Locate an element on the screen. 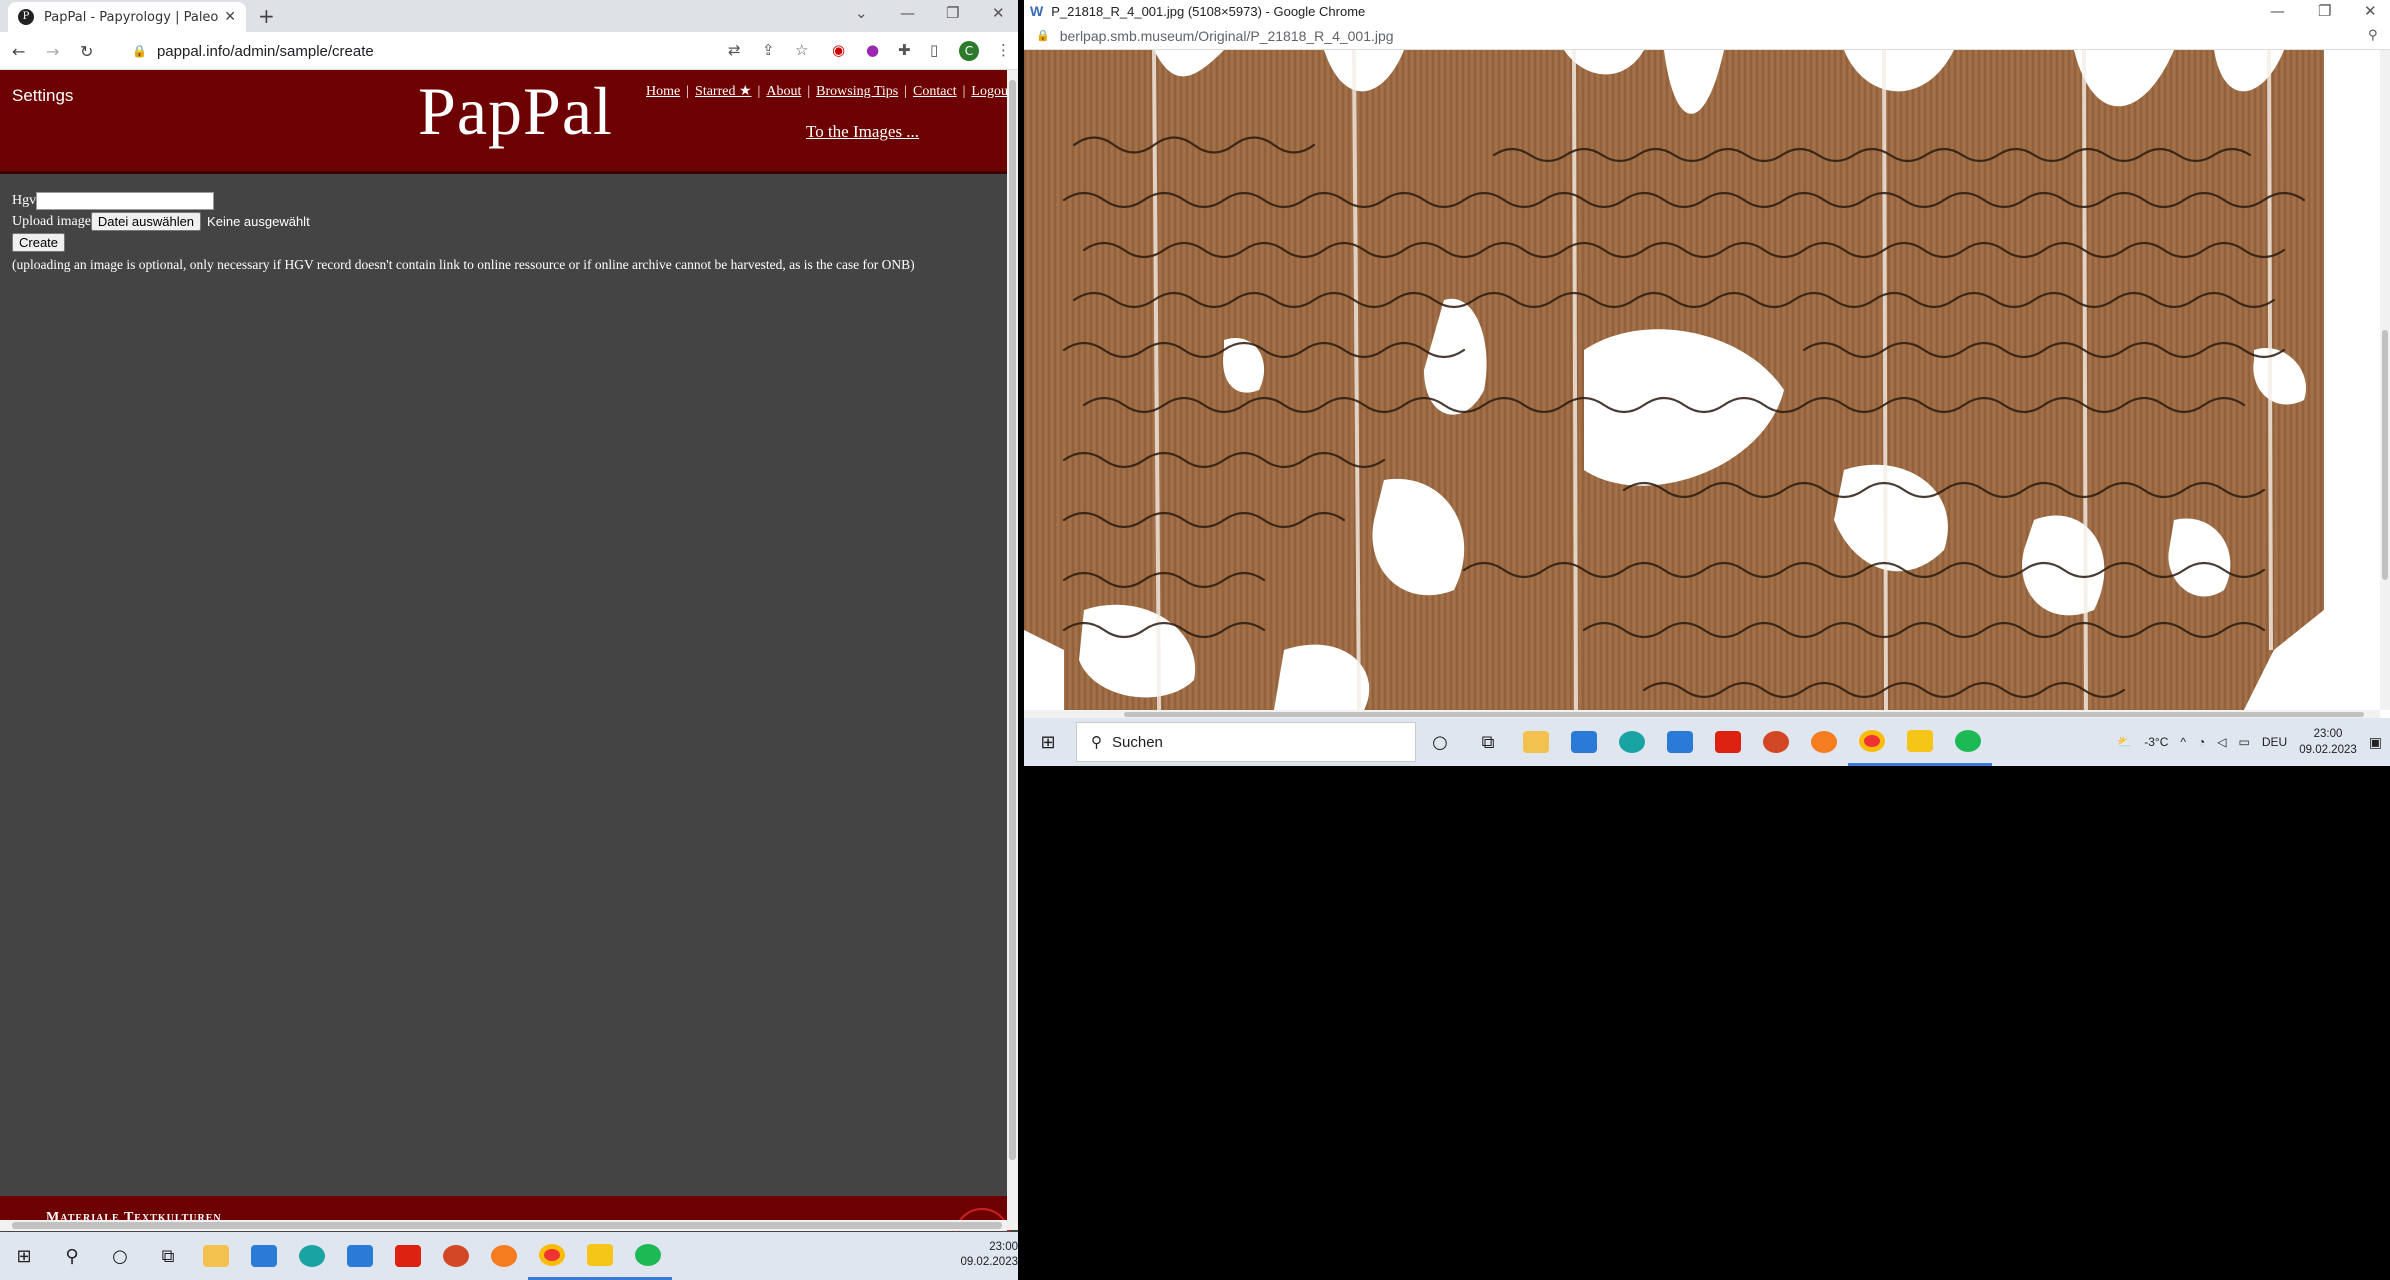  address-text: pappal.info/admin/sample/create is located at coordinates (265, 51).